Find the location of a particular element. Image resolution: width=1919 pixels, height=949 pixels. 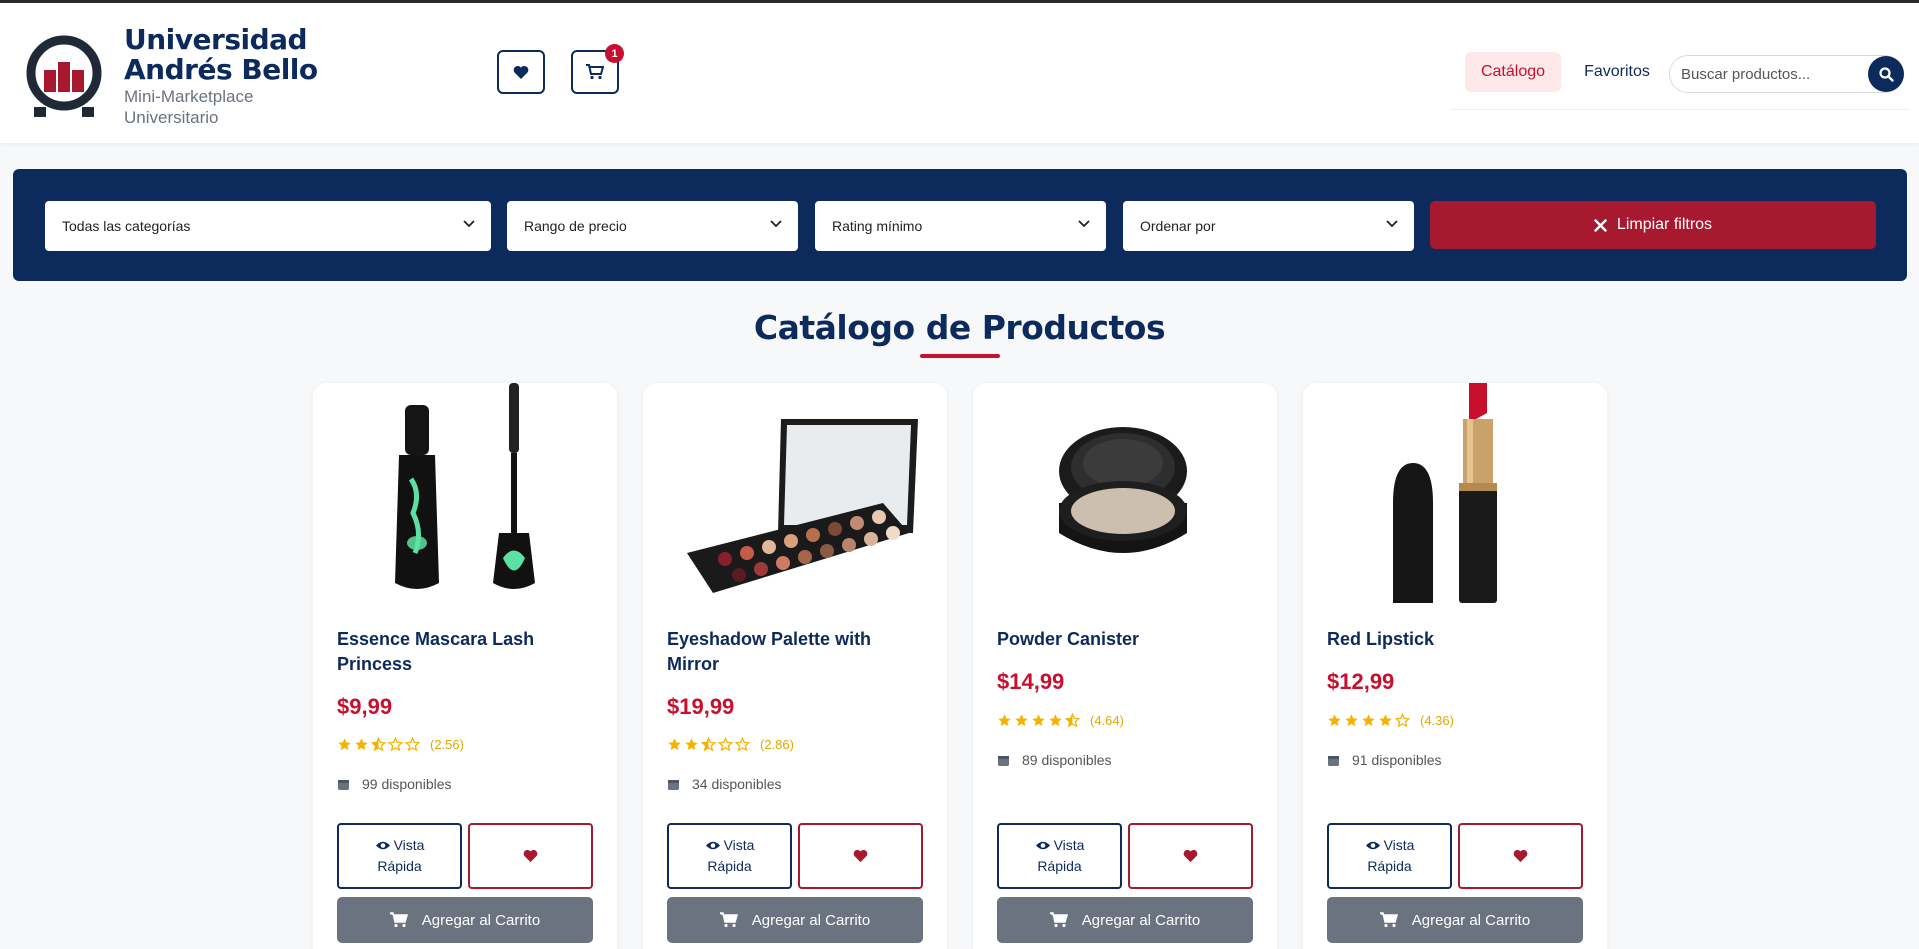

order-select-value: Ordenar por is located at coordinates (1178, 226).